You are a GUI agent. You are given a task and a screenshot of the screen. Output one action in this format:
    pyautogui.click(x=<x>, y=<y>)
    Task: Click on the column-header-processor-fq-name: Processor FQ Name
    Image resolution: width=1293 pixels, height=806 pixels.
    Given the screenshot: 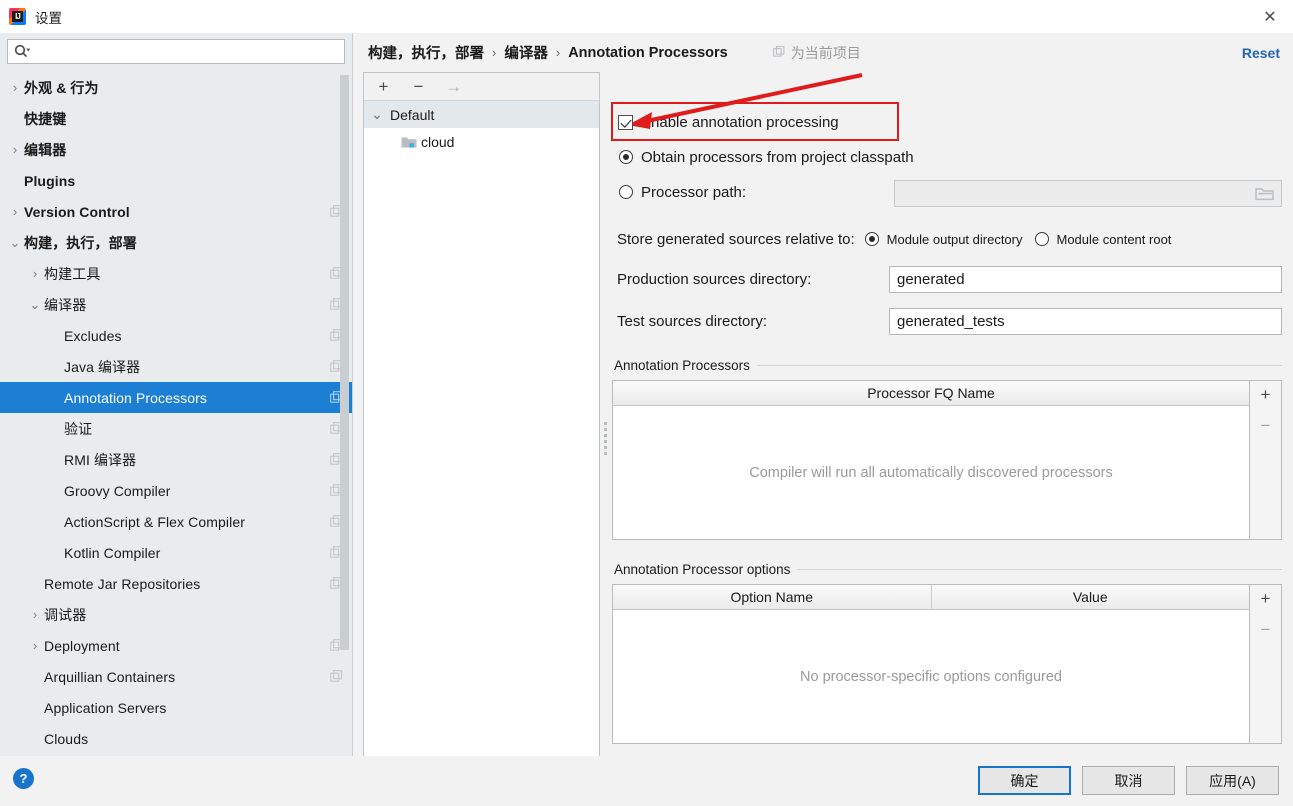 What is the action you would take?
    pyautogui.click(x=931, y=393)
    